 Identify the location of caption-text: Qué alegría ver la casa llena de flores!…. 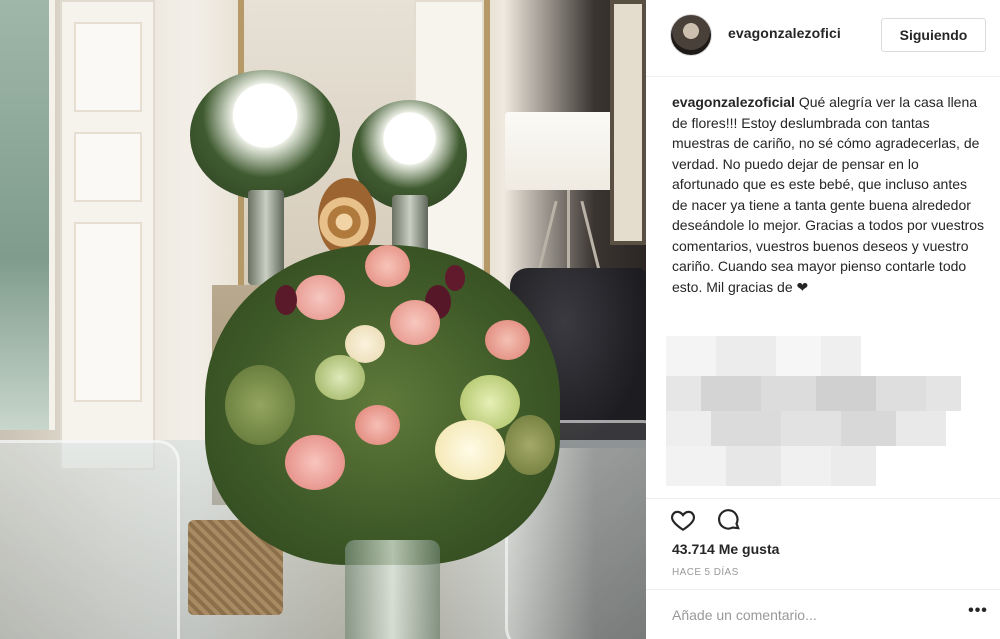
(828, 194).